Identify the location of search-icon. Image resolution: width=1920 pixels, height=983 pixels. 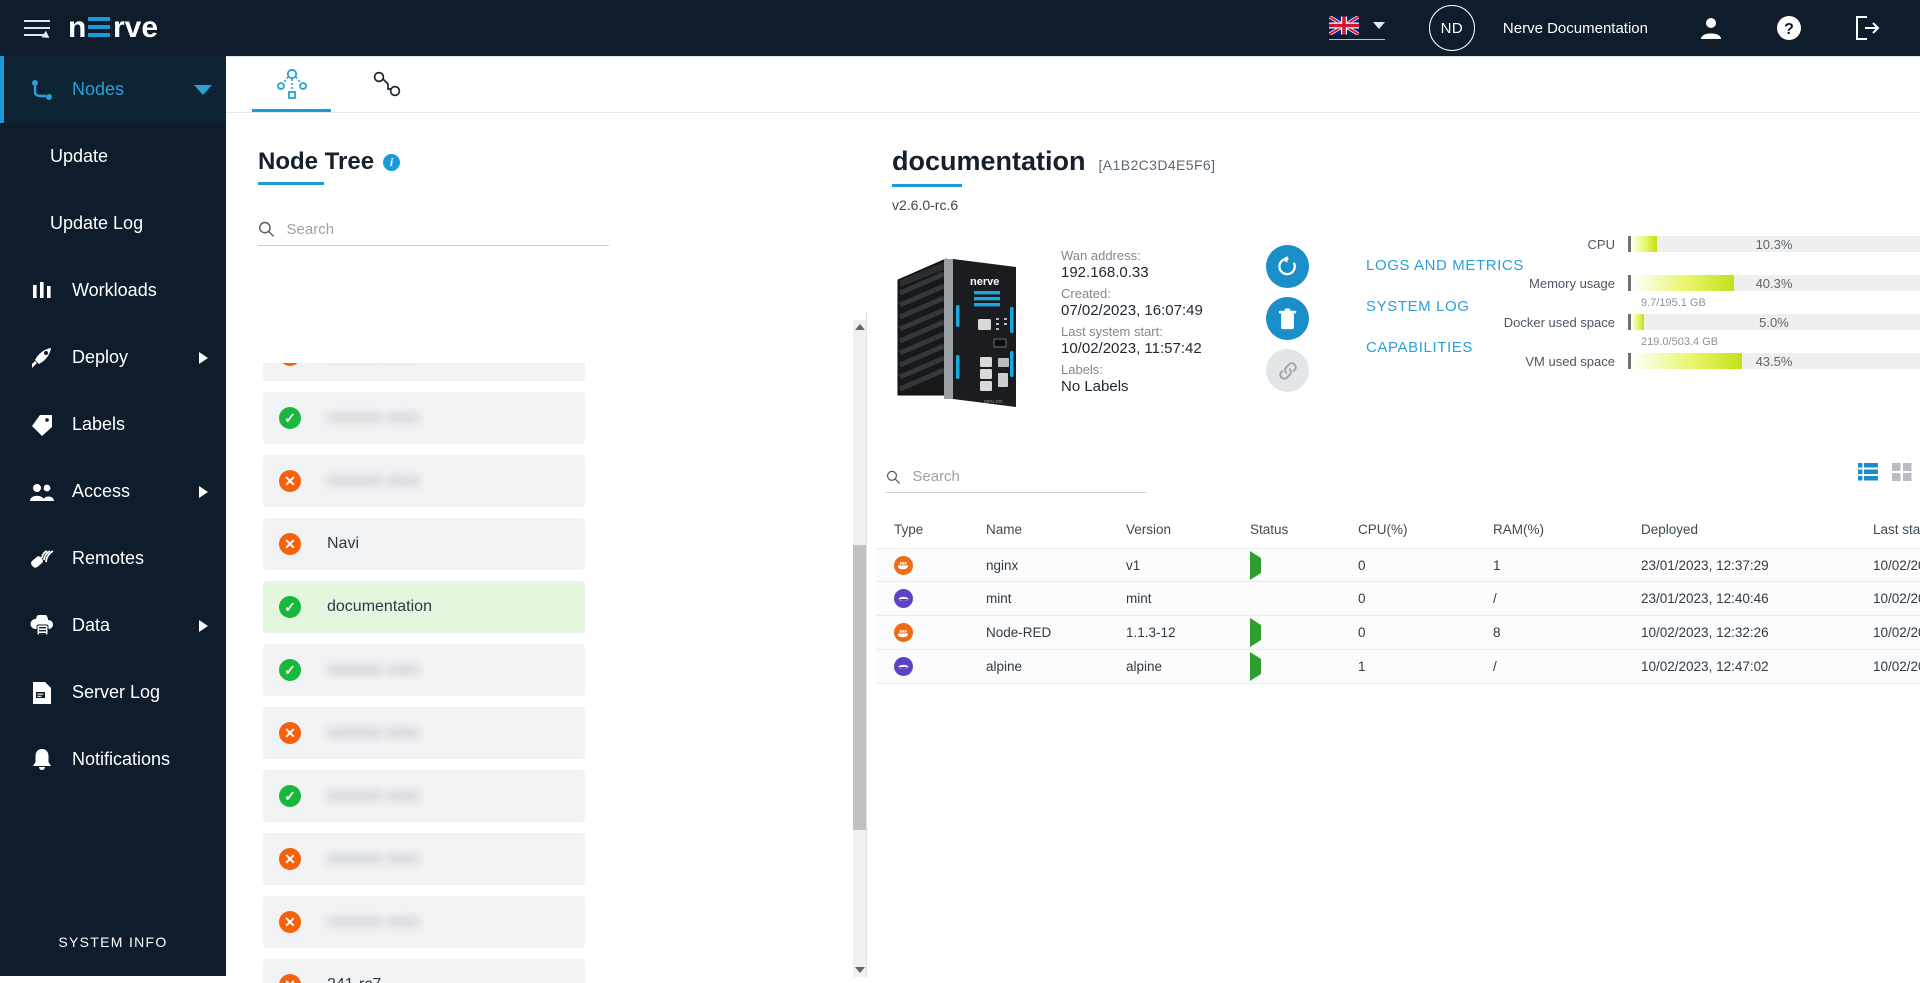
(267, 229).